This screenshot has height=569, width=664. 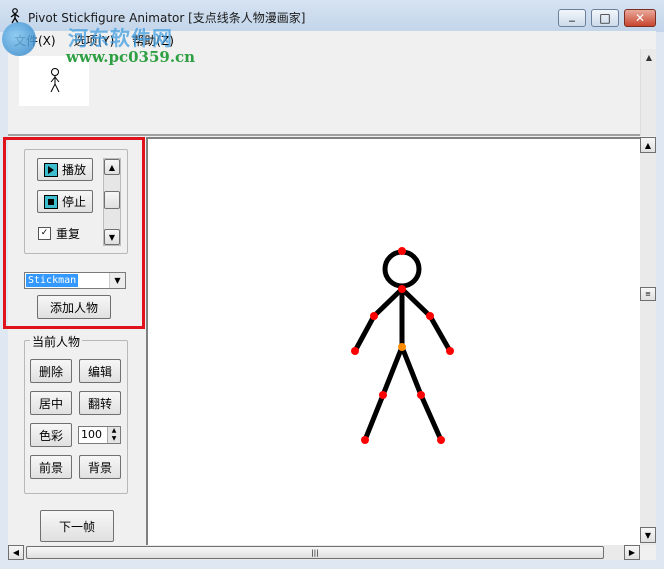 I want to click on scroll-down-icon: ▼, so click(x=648, y=535).